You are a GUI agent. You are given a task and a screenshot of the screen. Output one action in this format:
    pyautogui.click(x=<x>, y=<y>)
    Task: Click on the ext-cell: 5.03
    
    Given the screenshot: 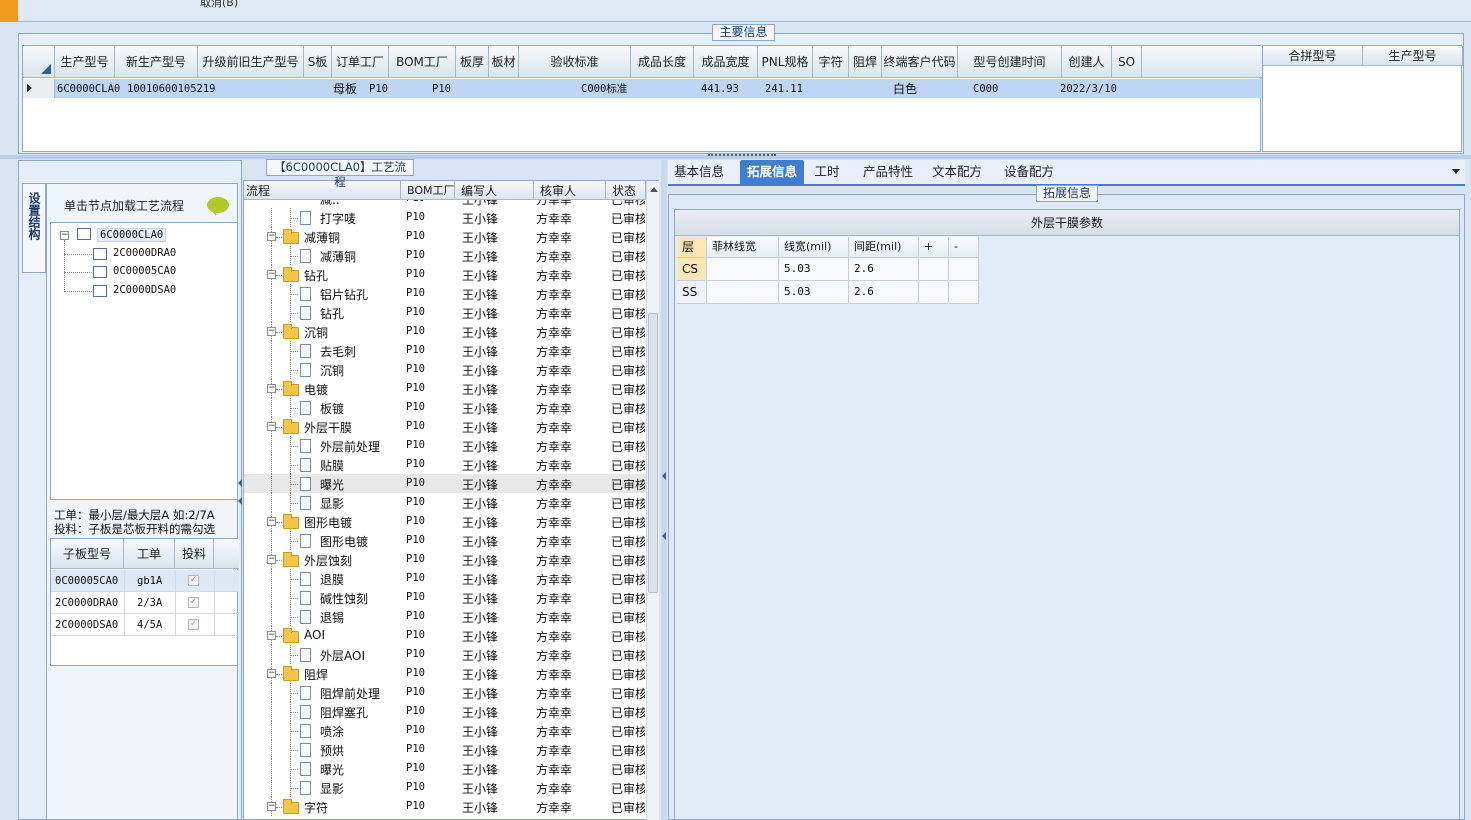 What is the action you would take?
    pyautogui.click(x=814, y=292)
    